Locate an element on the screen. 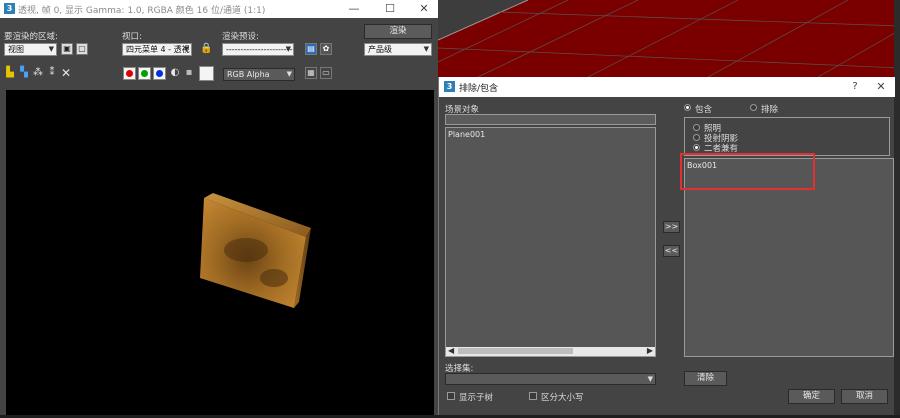  dialog-title: 排除/包含 is located at coordinates (479, 89).